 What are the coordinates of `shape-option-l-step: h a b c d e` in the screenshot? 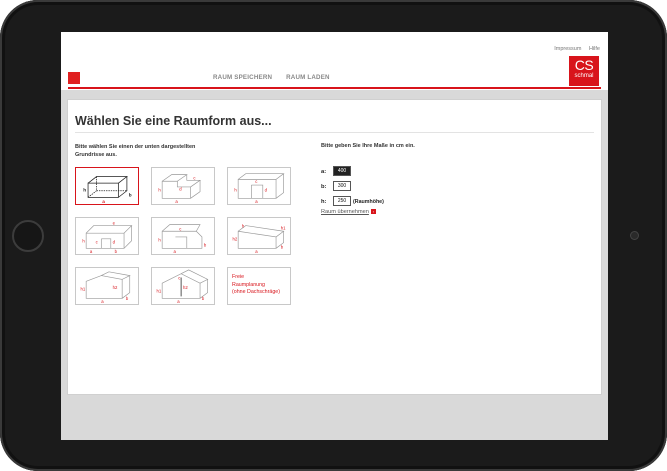 It's located at (107, 236).